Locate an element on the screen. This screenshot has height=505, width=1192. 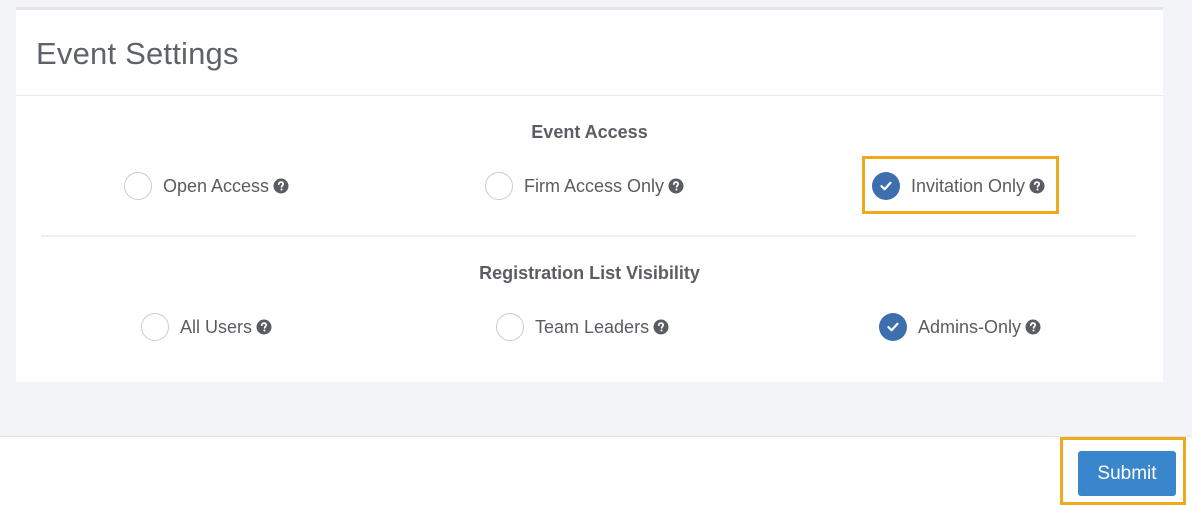
submit-button: Submit is located at coordinates (1127, 473).